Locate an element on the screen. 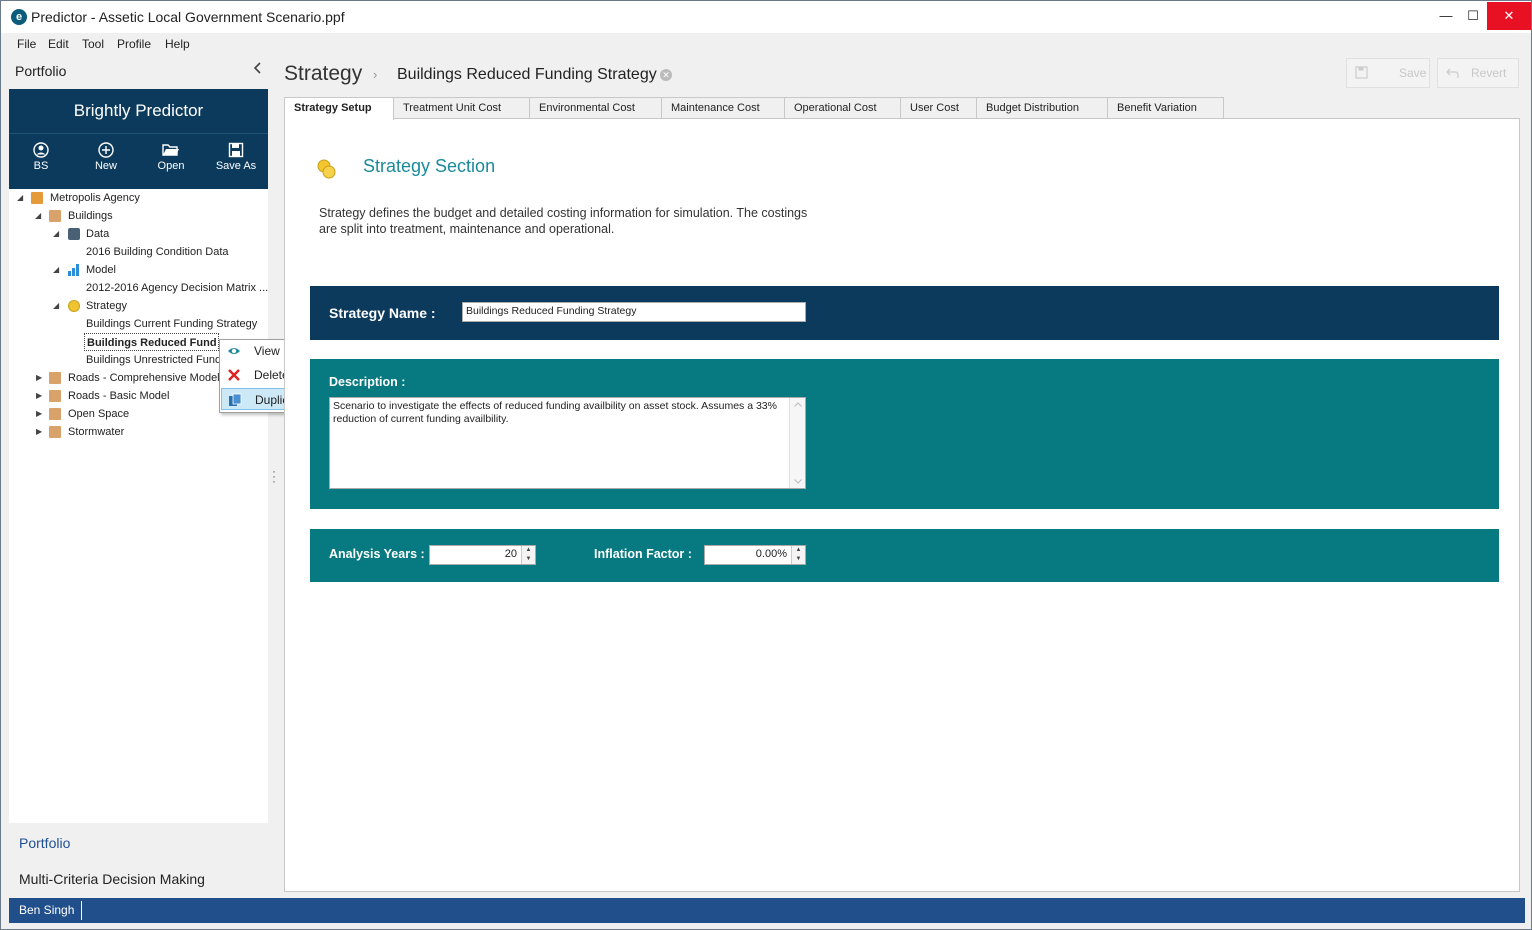 The height and width of the screenshot is (930, 1532). analysis-years-stepper: 20 ▲ ▼ is located at coordinates (482, 555).